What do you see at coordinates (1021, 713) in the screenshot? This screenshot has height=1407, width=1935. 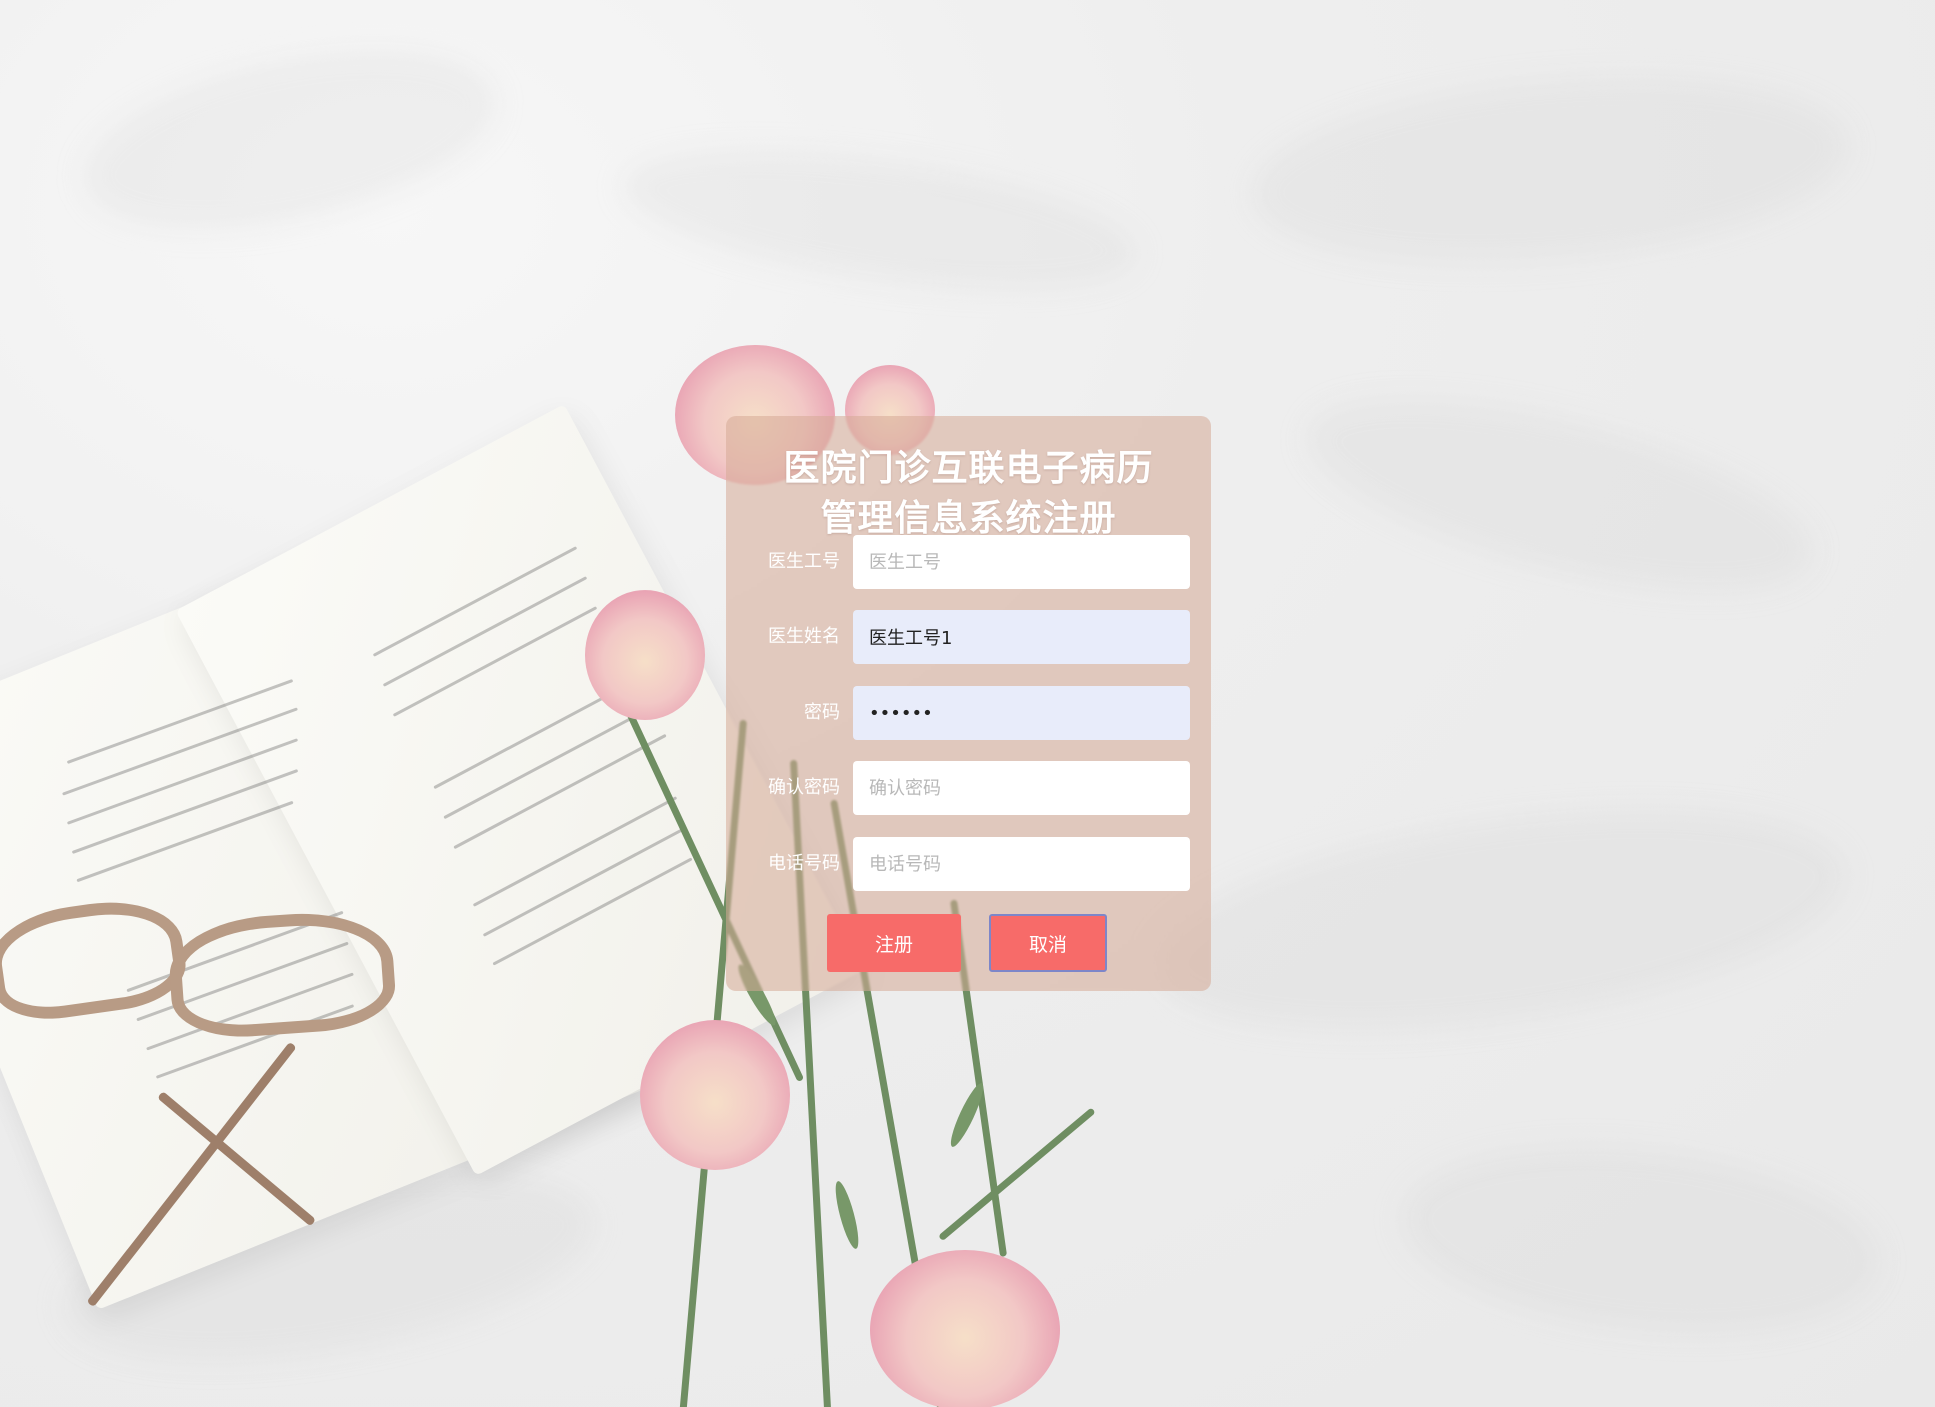 I see `password-input` at bounding box center [1021, 713].